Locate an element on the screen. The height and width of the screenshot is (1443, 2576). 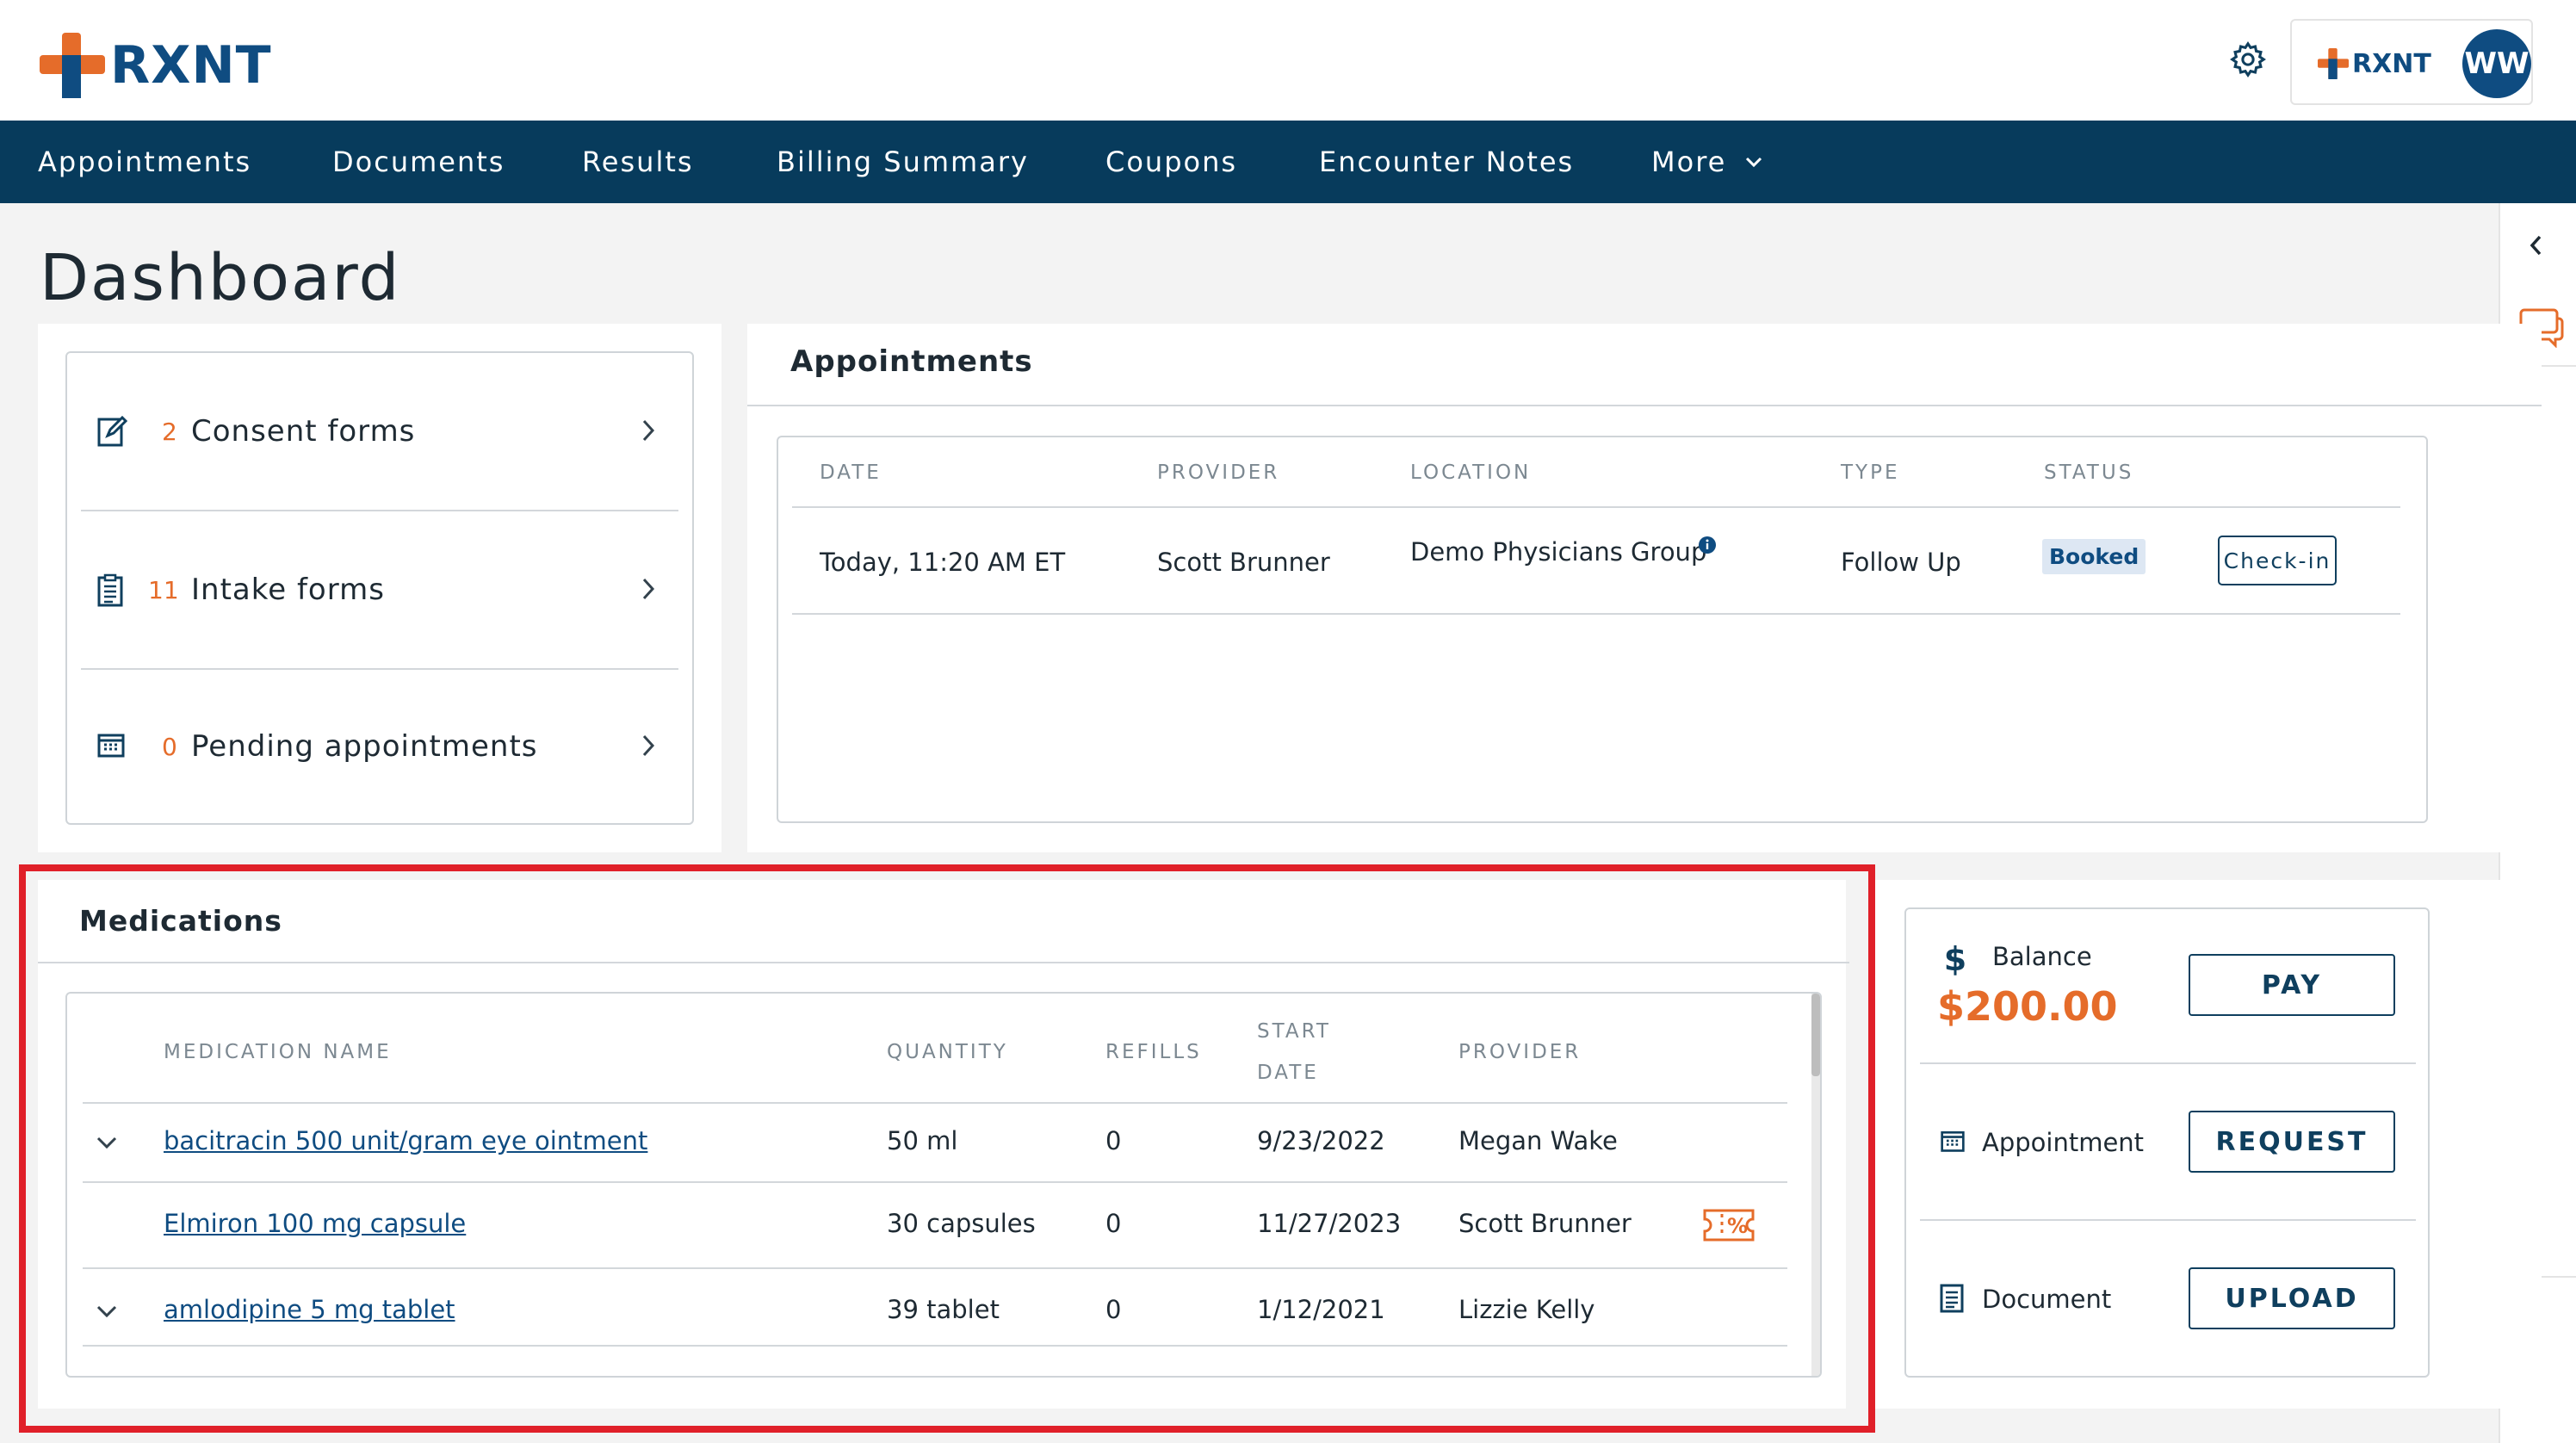
pending-appointments-row: 0 Pending appointments is located at coordinates (380, 746).